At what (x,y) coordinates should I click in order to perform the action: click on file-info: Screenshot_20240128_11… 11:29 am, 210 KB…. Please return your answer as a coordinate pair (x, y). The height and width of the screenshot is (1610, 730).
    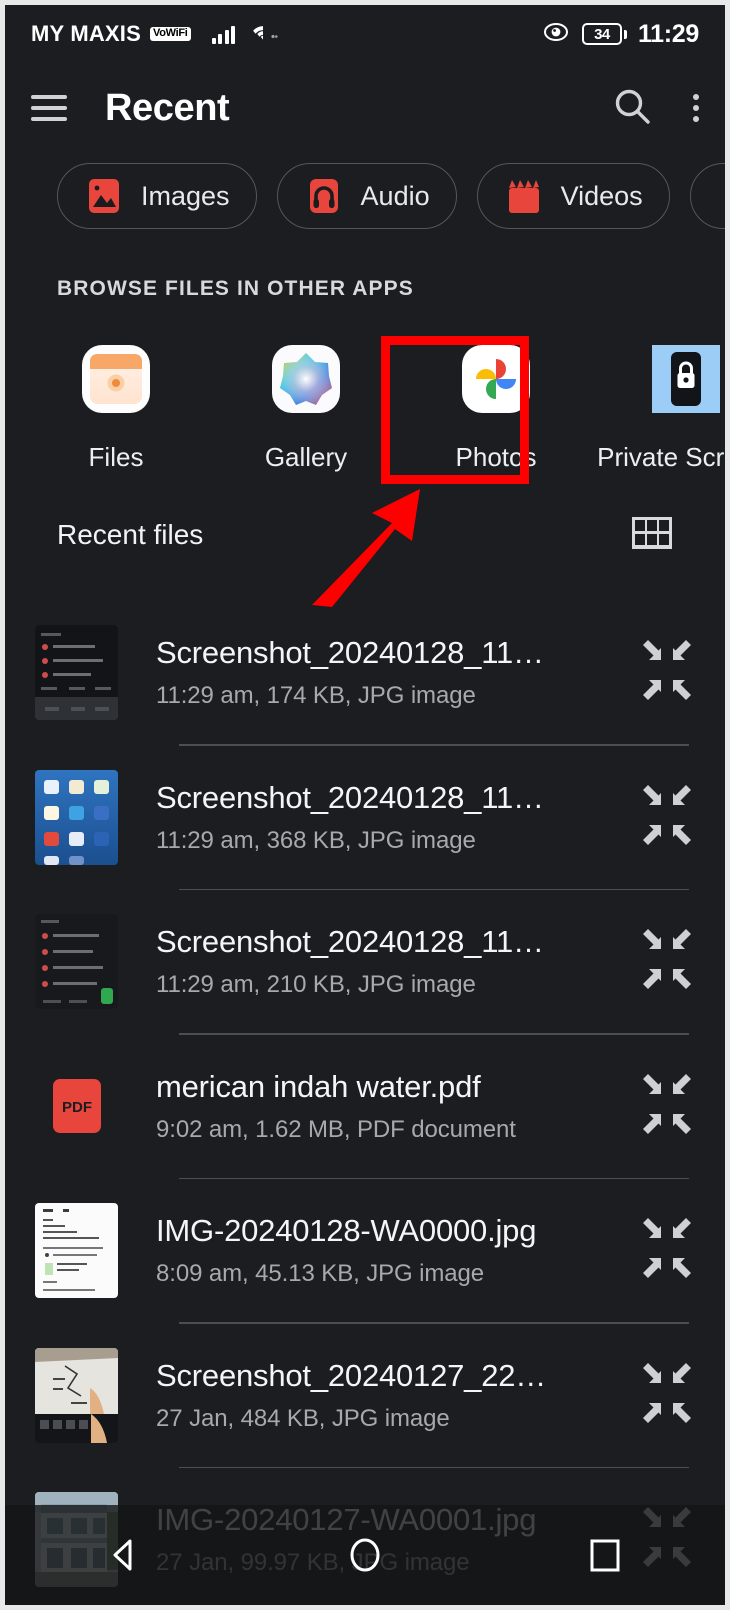
    Looking at the image, I should click on (370, 961).